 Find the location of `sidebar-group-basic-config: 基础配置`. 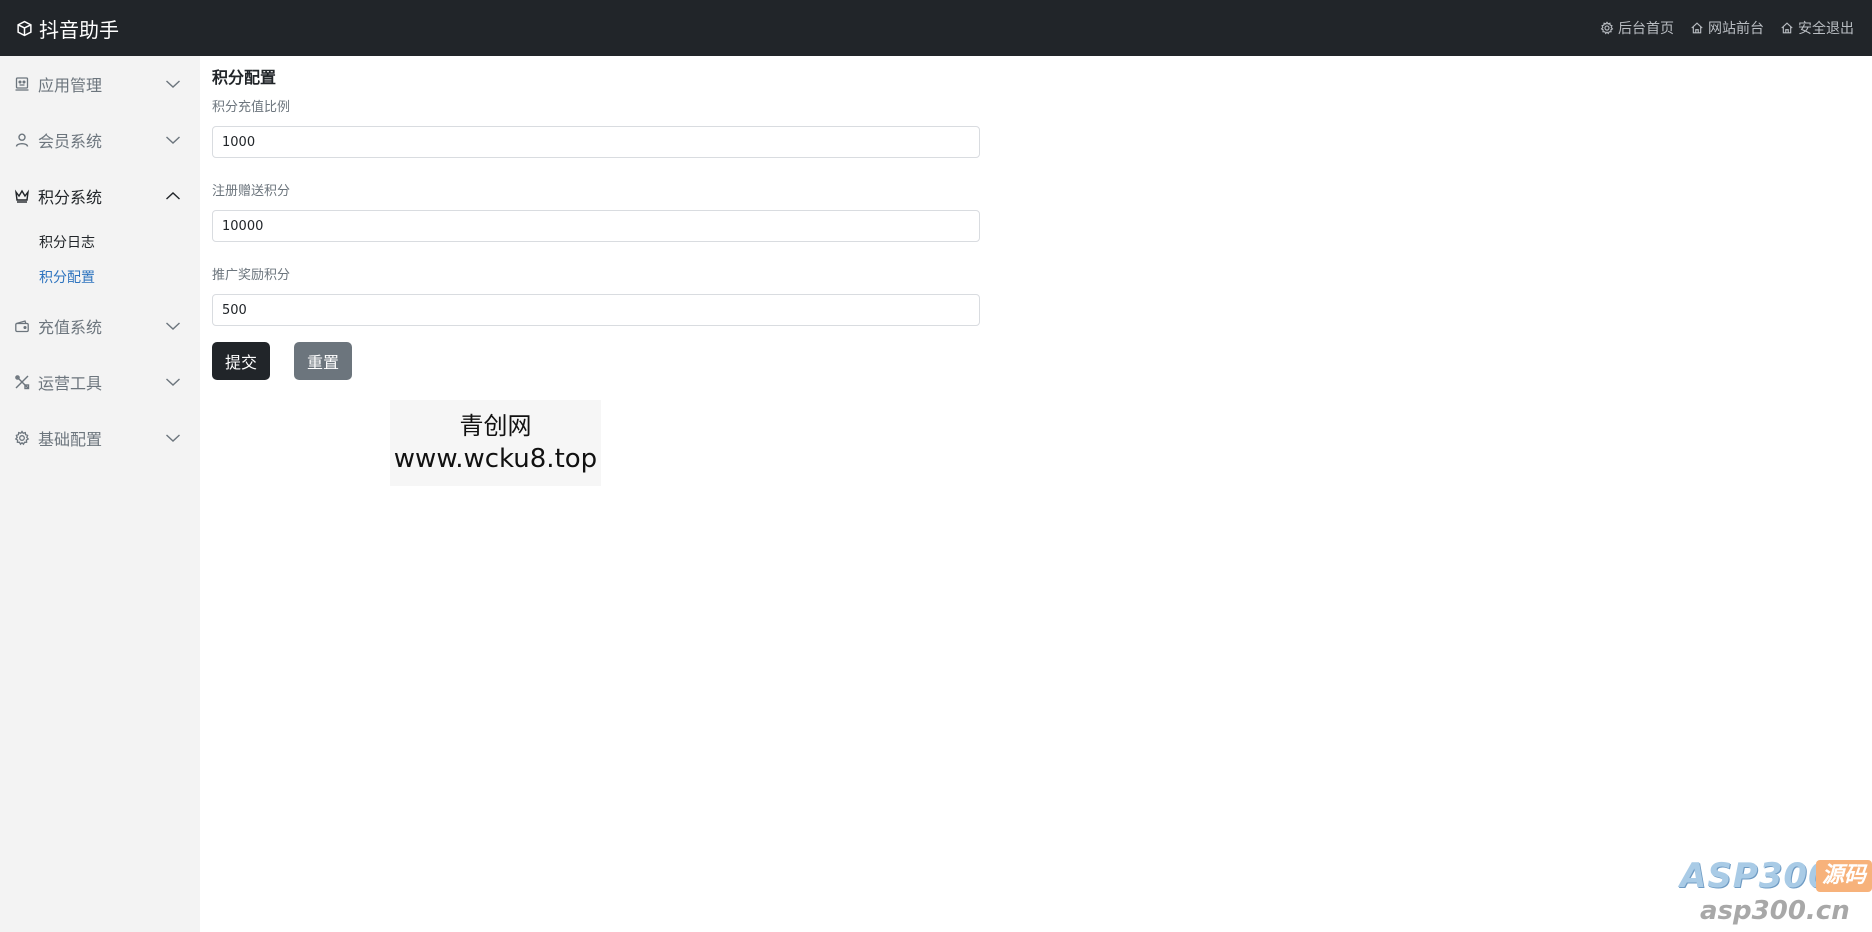

sidebar-group-basic-config: 基础配置 is located at coordinates (100, 438).